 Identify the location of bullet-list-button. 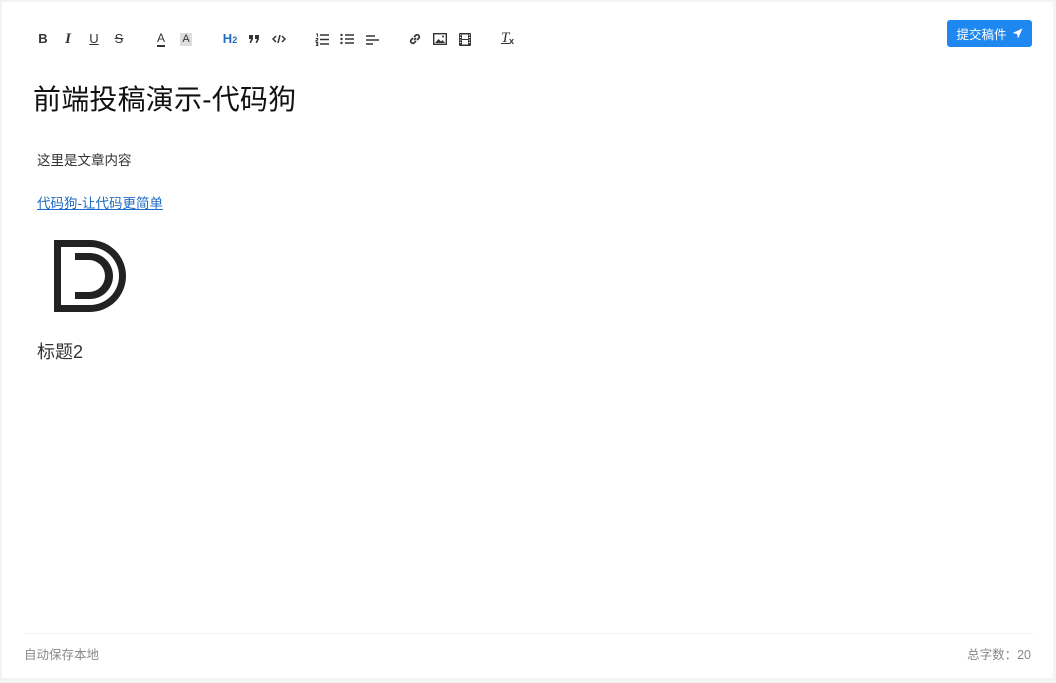
(347, 39).